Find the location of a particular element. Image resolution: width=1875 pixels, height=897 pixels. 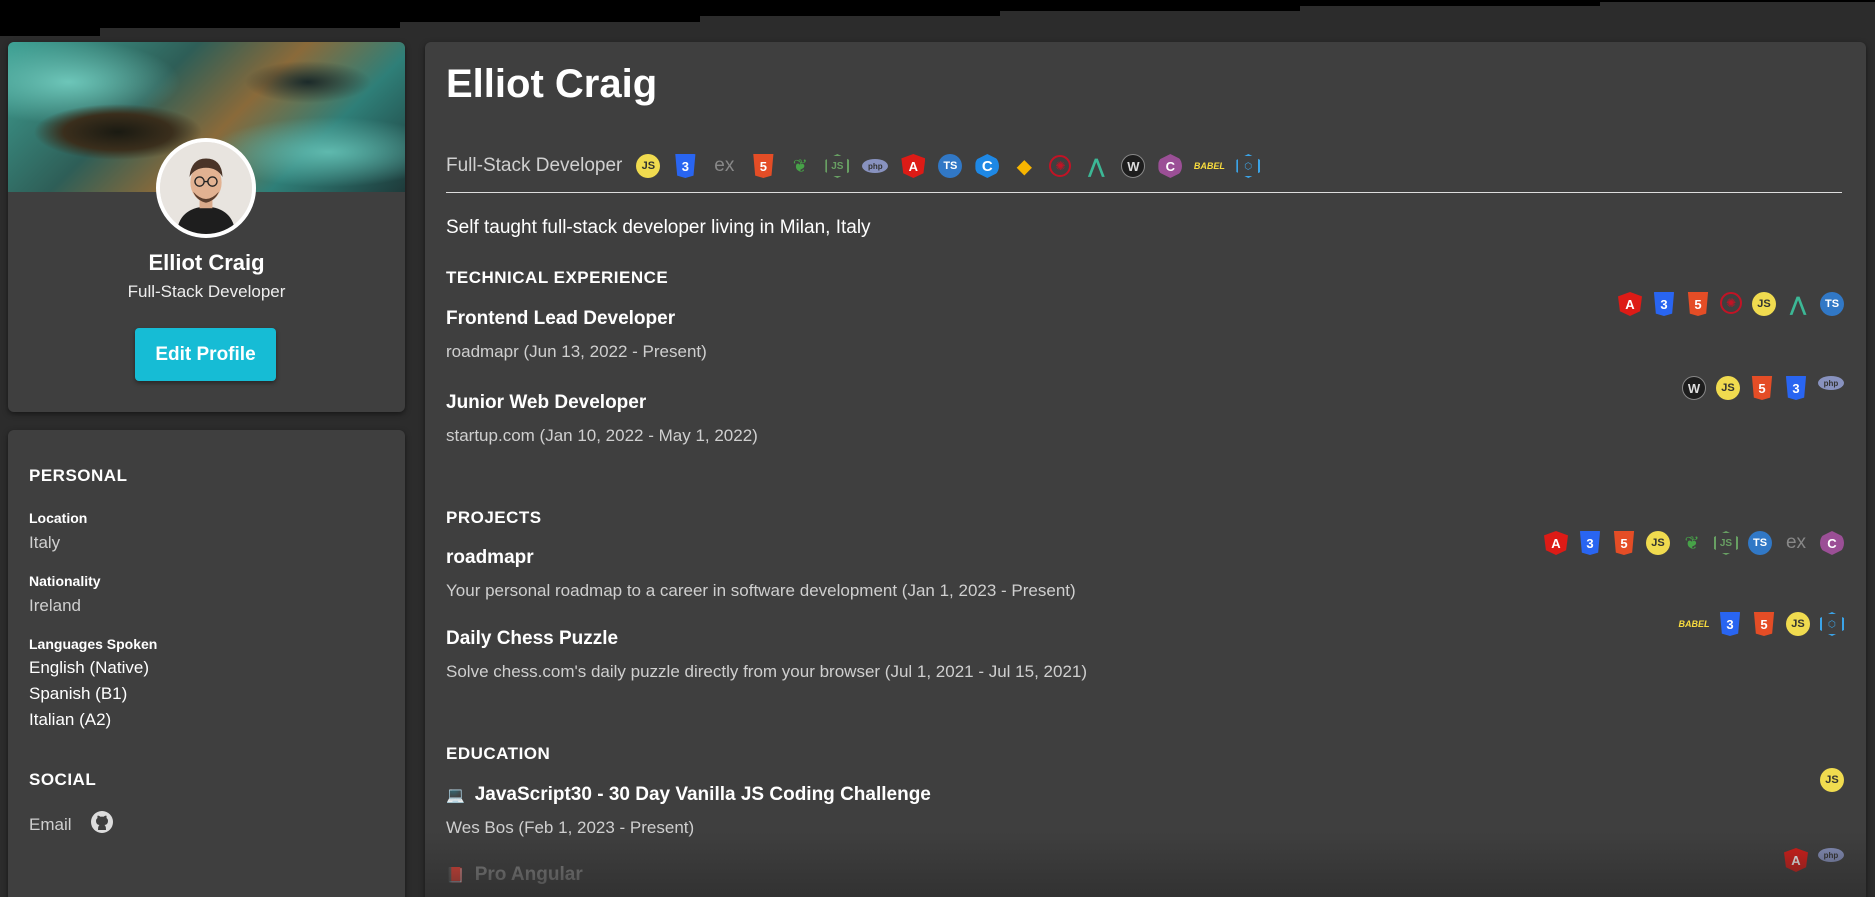

divider is located at coordinates (1144, 192).